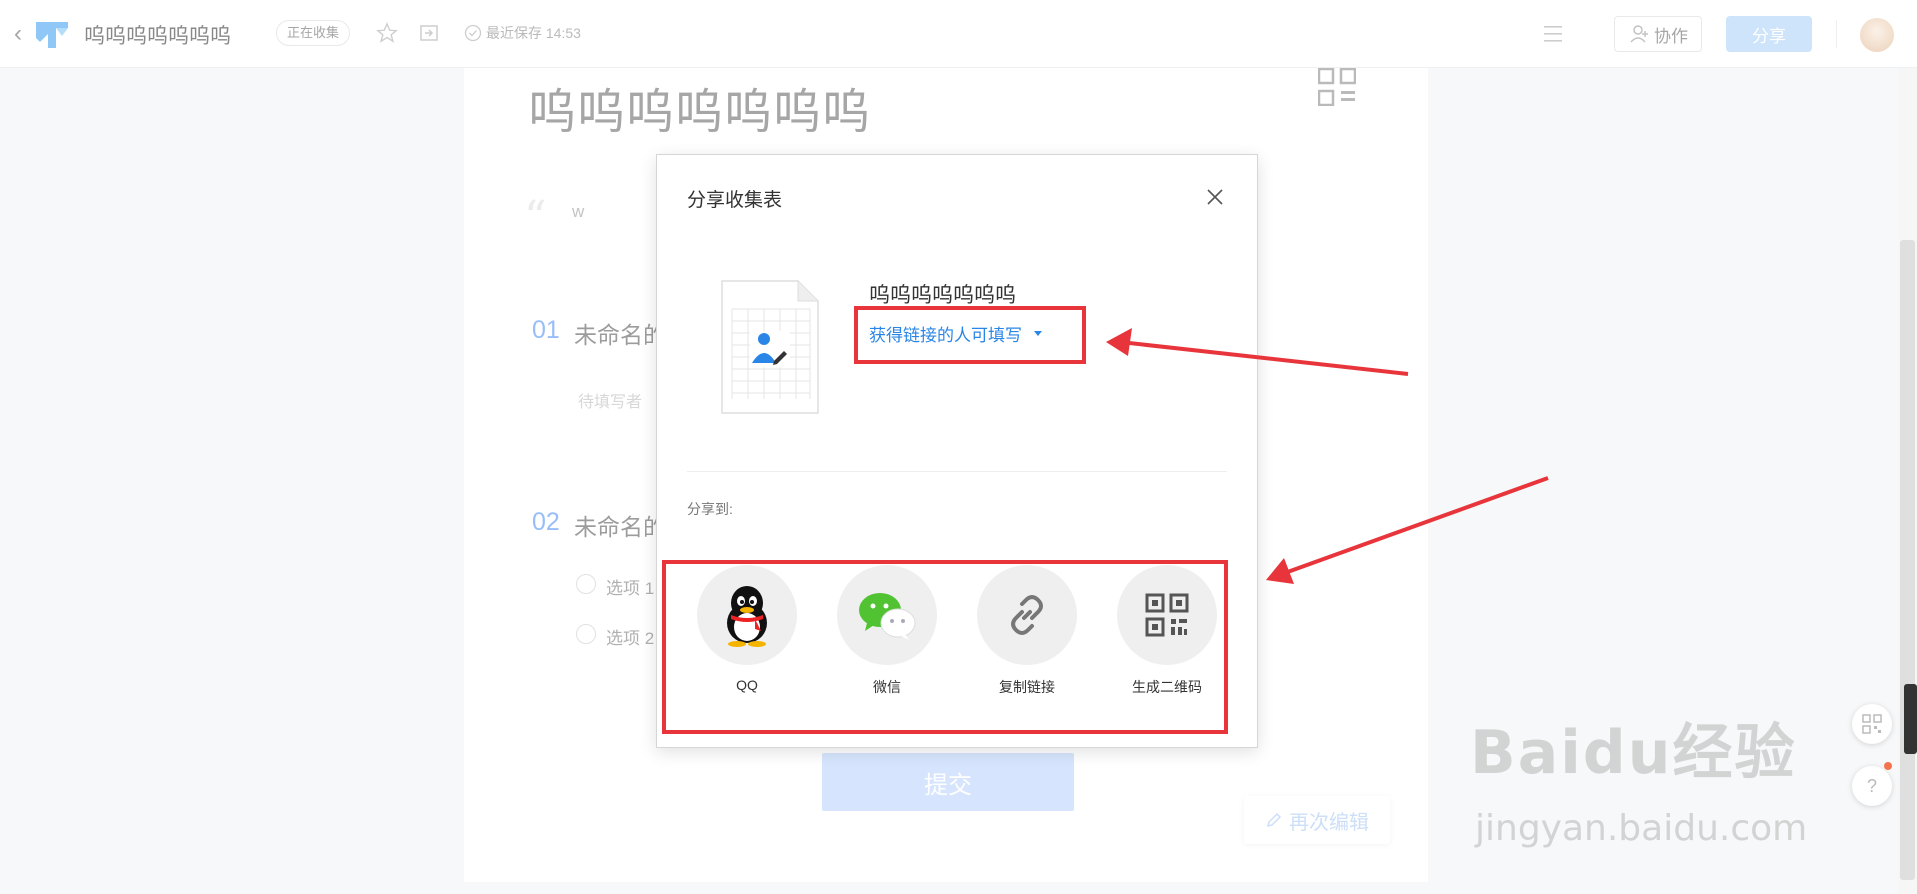 This screenshot has height=894, width=1917. I want to click on baidu-watermark-url: jingyan.baidu.com, so click(1641, 828).